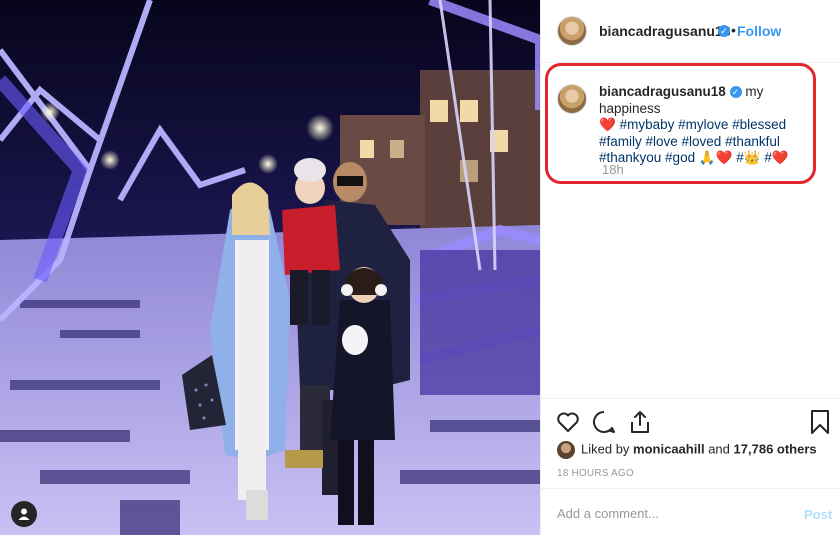 The width and height of the screenshot is (840, 536). I want to click on follow-button: Follow, so click(759, 31).